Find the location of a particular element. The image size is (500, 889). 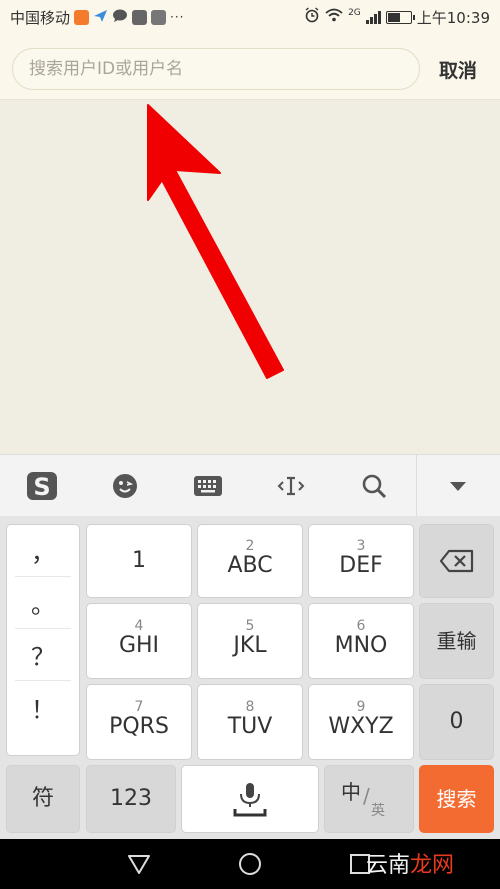

svg-text: S is located at coordinates (41, 487).